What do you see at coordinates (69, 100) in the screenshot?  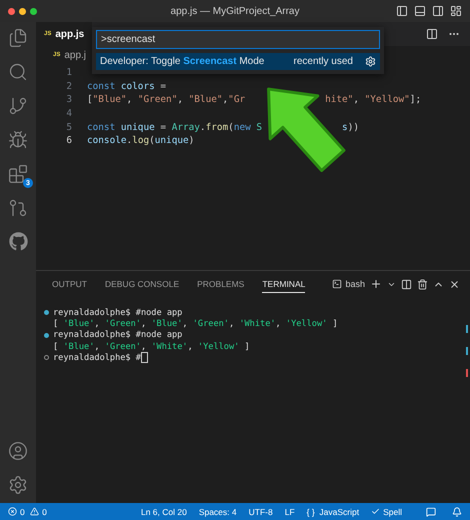 I see `line-number: 3` at bounding box center [69, 100].